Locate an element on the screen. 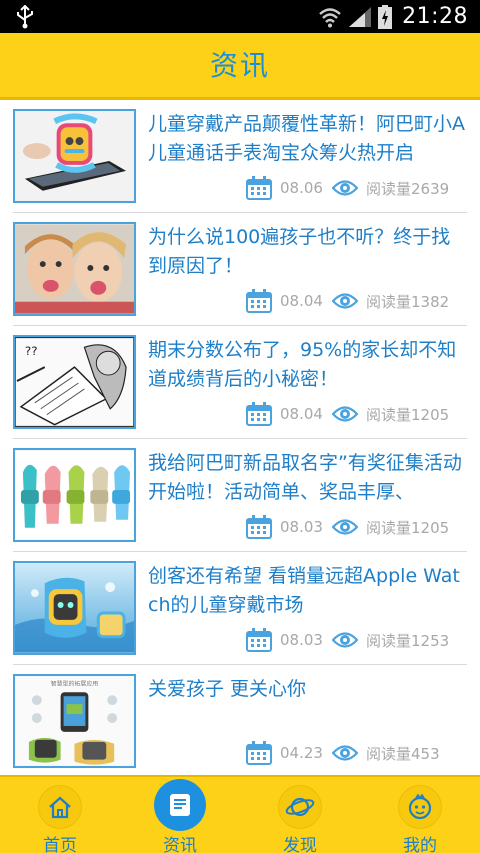 This screenshot has height=853, width=480. news-icon is located at coordinates (180, 805).